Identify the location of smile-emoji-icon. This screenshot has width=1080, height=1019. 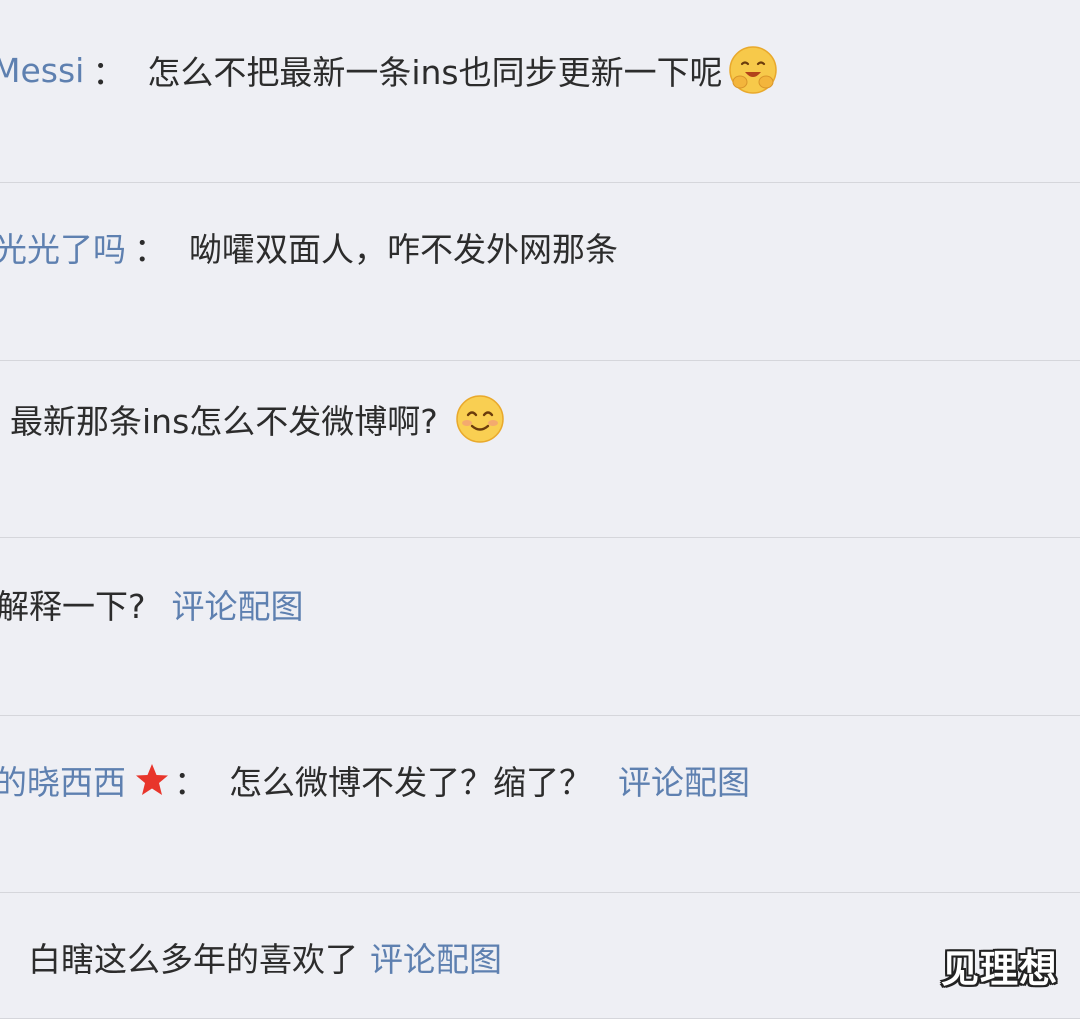
(480, 419).